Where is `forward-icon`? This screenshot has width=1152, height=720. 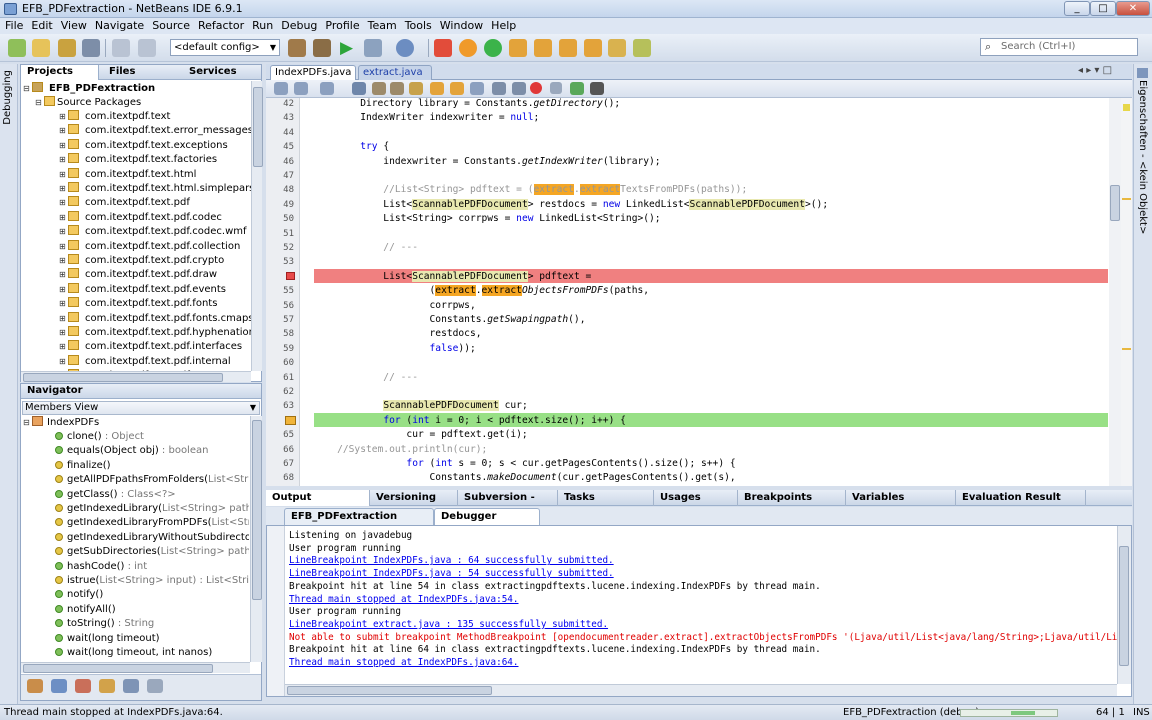 forward-icon is located at coordinates (327, 88).